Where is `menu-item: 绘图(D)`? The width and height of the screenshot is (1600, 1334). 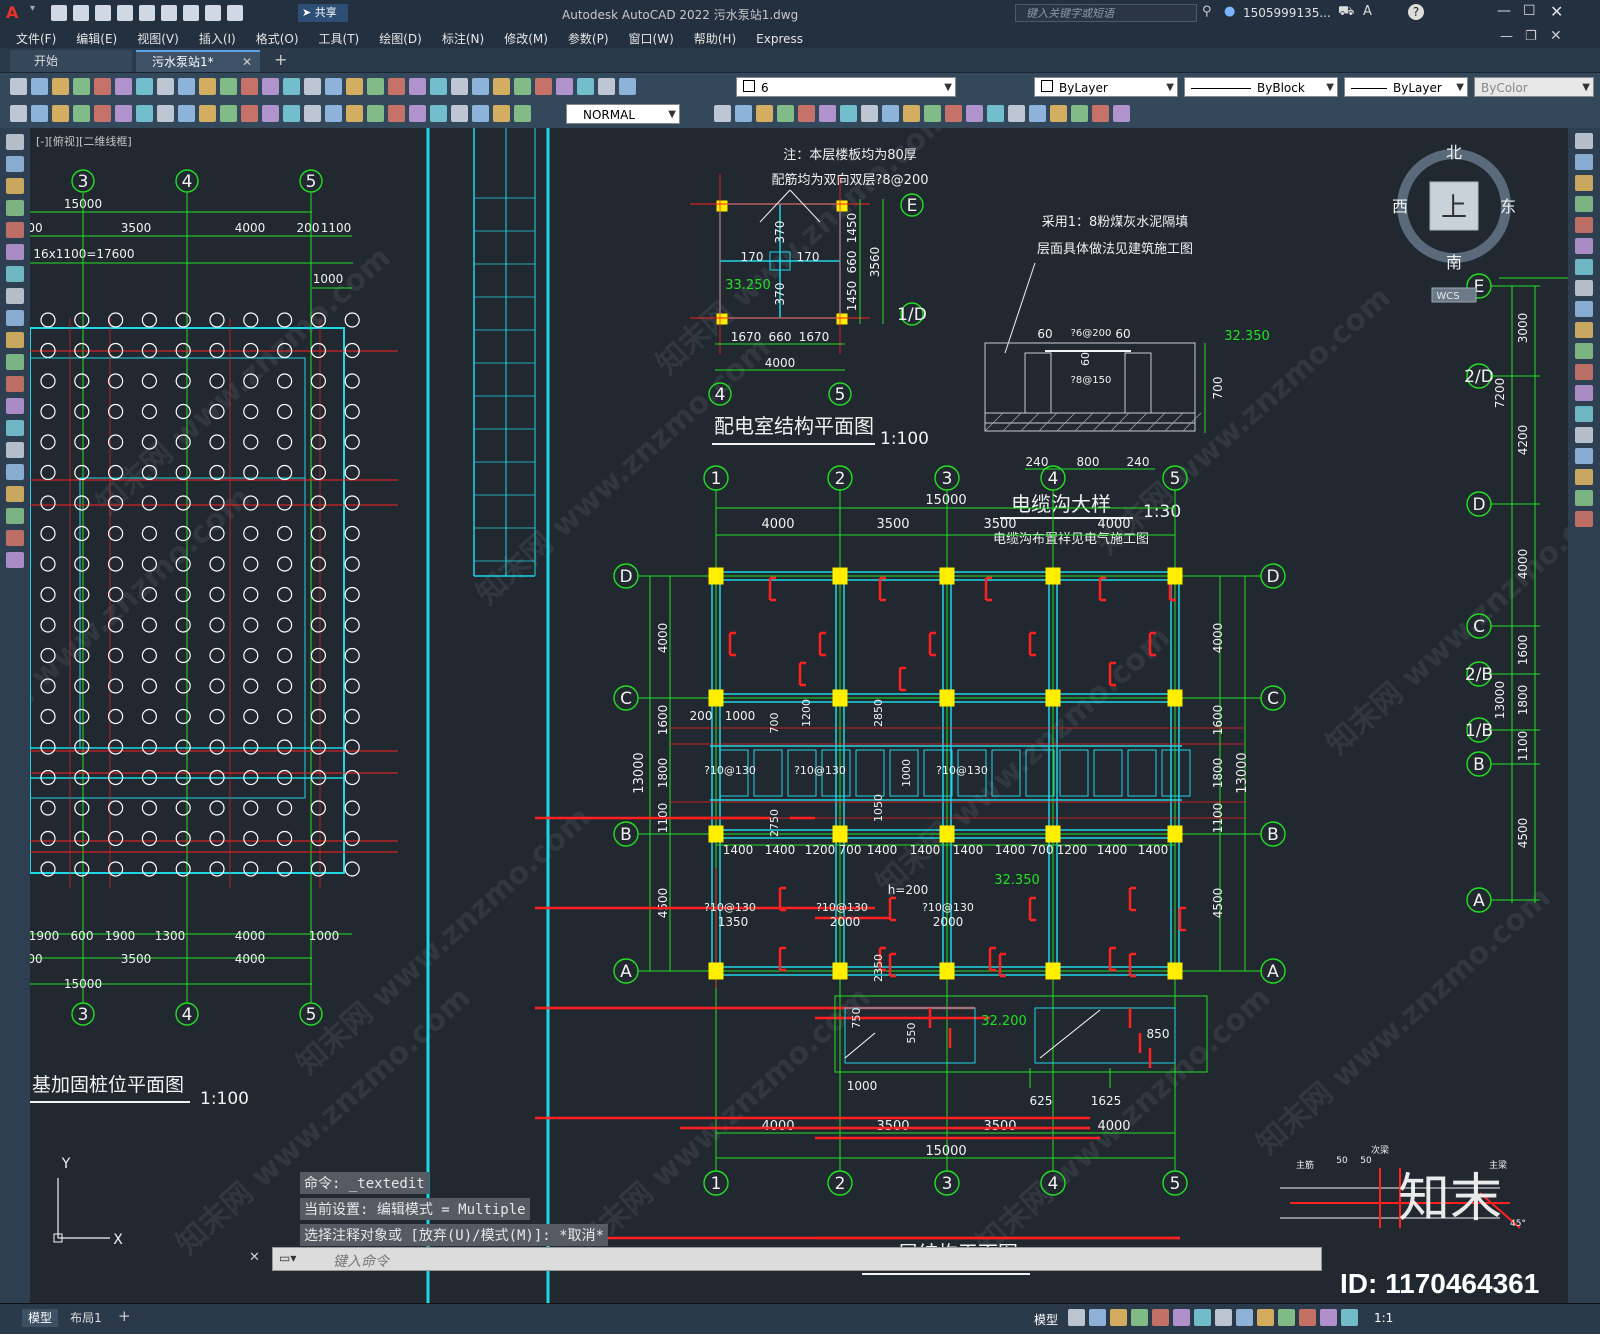
menu-item: 绘图(D) is located at coordinates (400, 36).